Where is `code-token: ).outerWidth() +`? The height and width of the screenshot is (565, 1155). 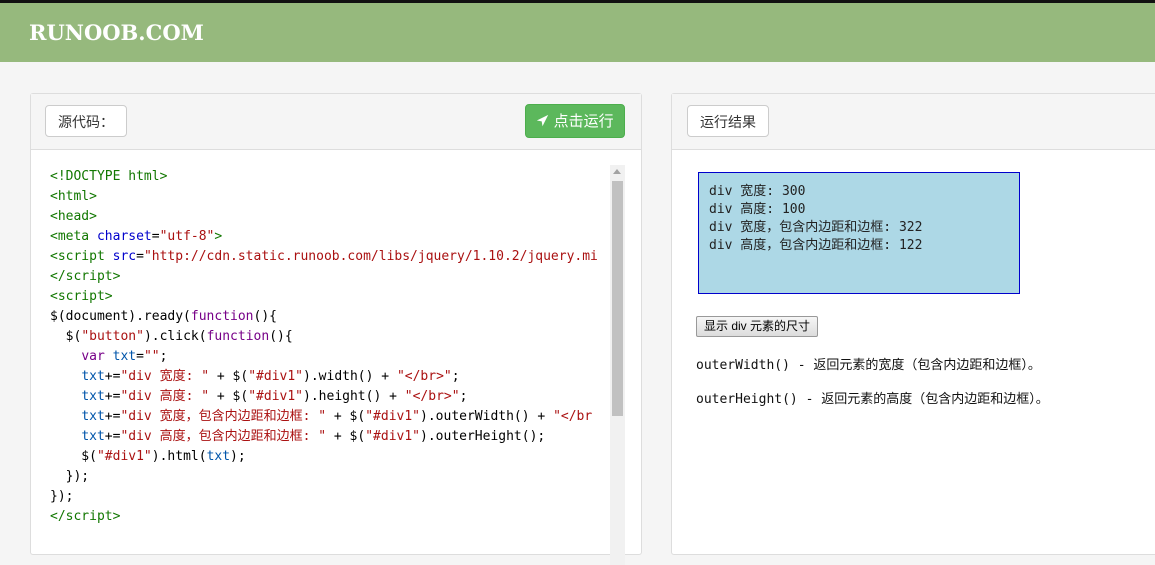
code-token: ).outerWidth() + is located at coordinates (487, 416).